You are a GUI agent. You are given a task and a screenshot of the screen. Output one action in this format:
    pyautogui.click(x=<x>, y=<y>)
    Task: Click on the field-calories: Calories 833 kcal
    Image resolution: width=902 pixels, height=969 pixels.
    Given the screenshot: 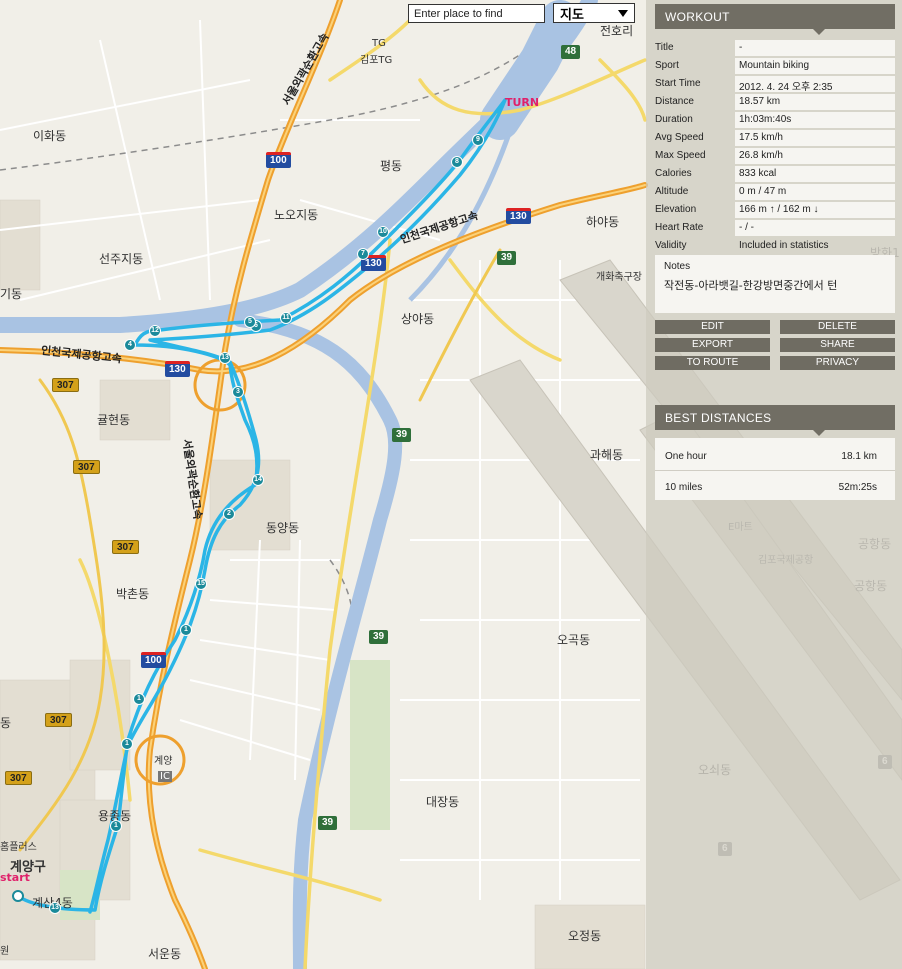 What is the action you would take?
    pyautogui.click(x=775, y=174)
    